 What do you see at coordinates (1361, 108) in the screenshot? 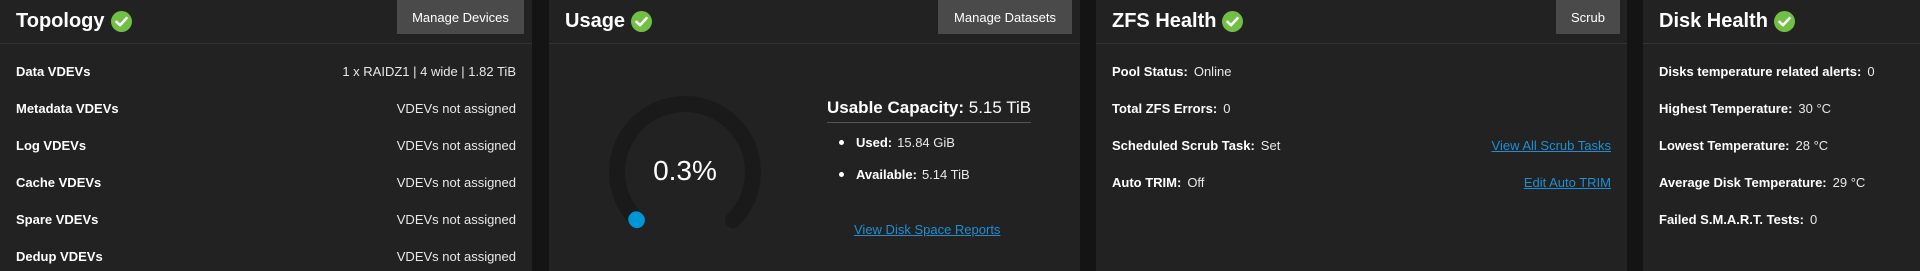
I see `zfs-row: Total ZFS Errors: 0` at bounding box center [1361, 108].